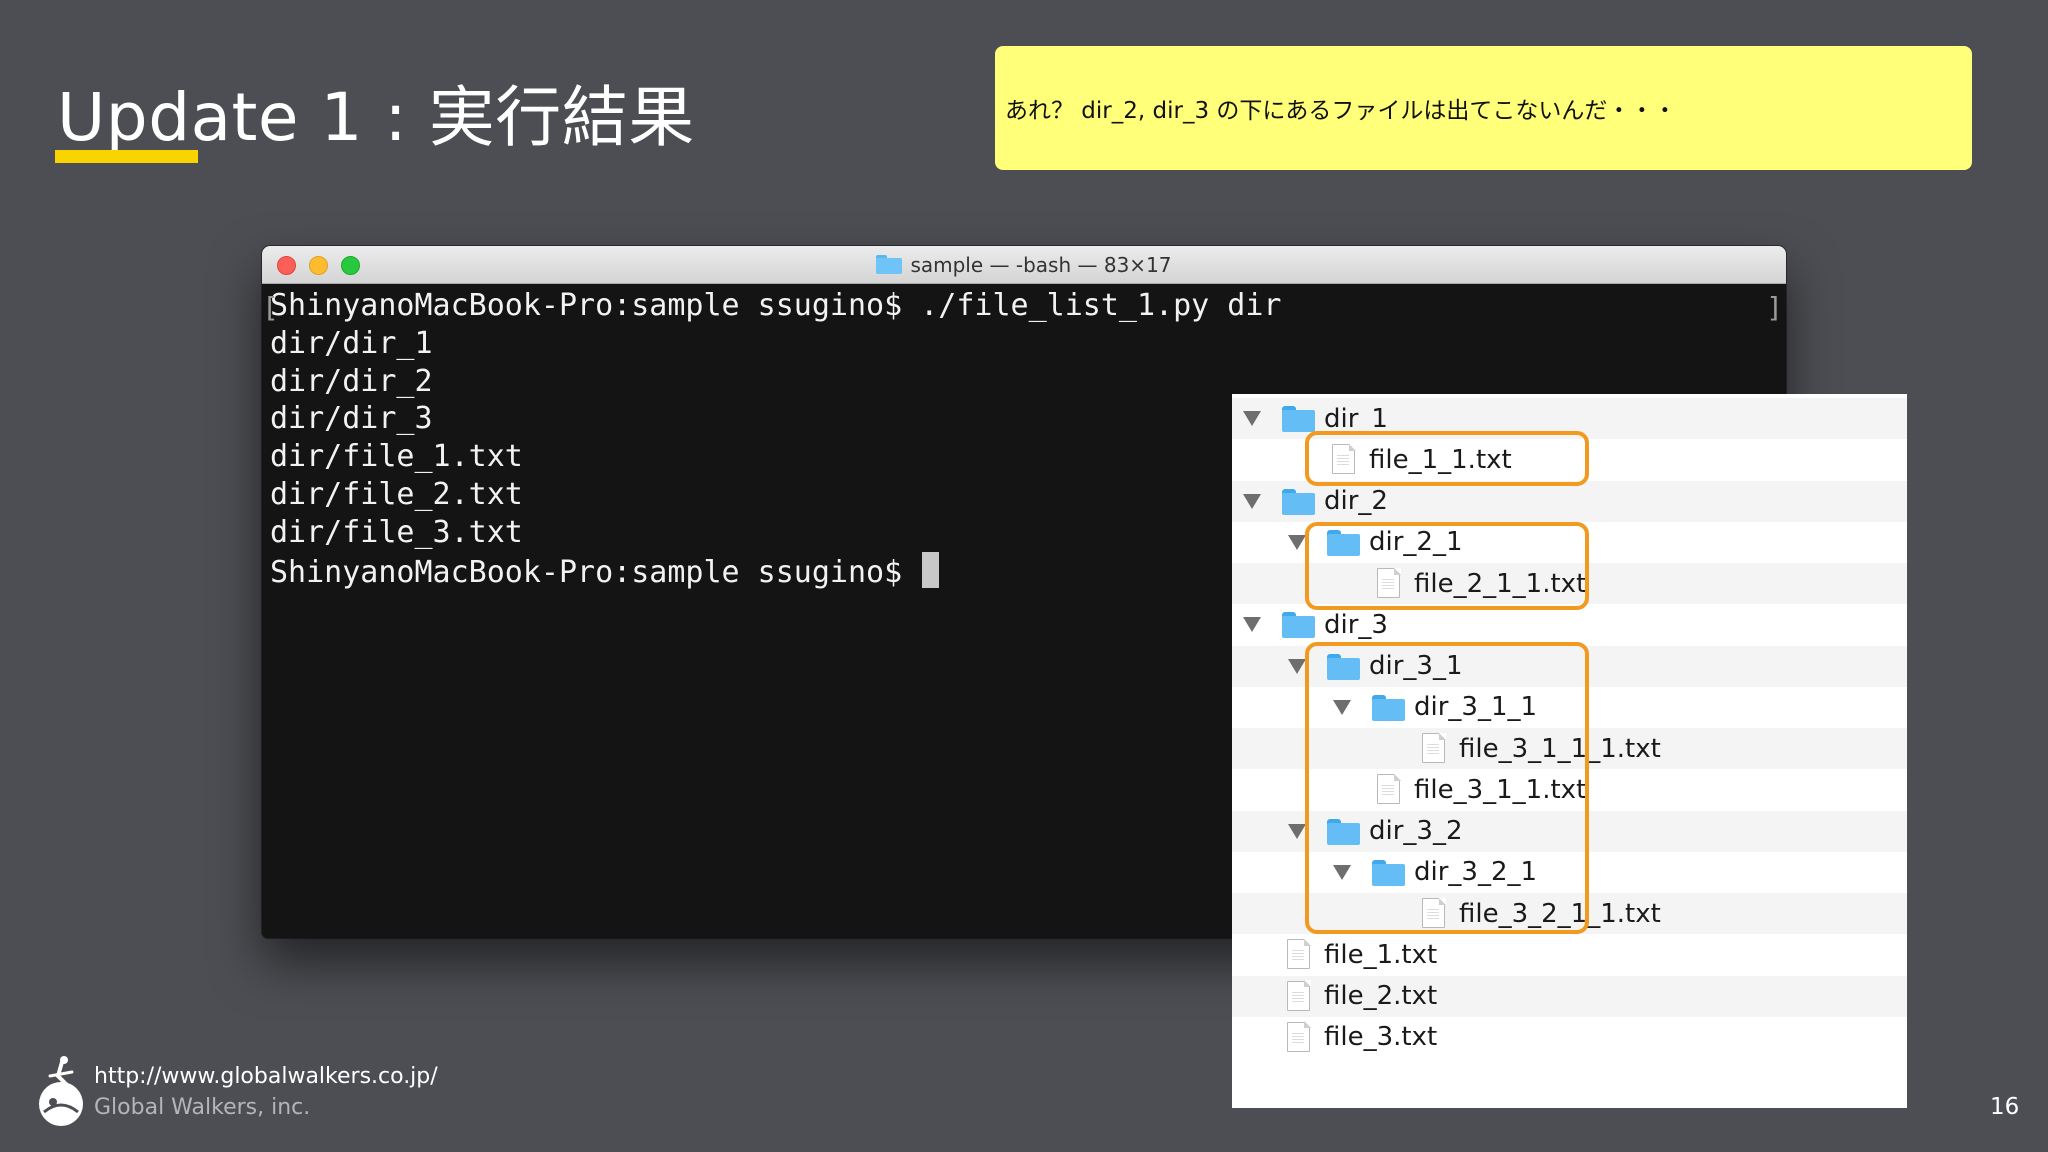  What do you see at coordinates (350, 265) in the screenshot?
I see `zoom-window-button` at bounding box center [350, 265].